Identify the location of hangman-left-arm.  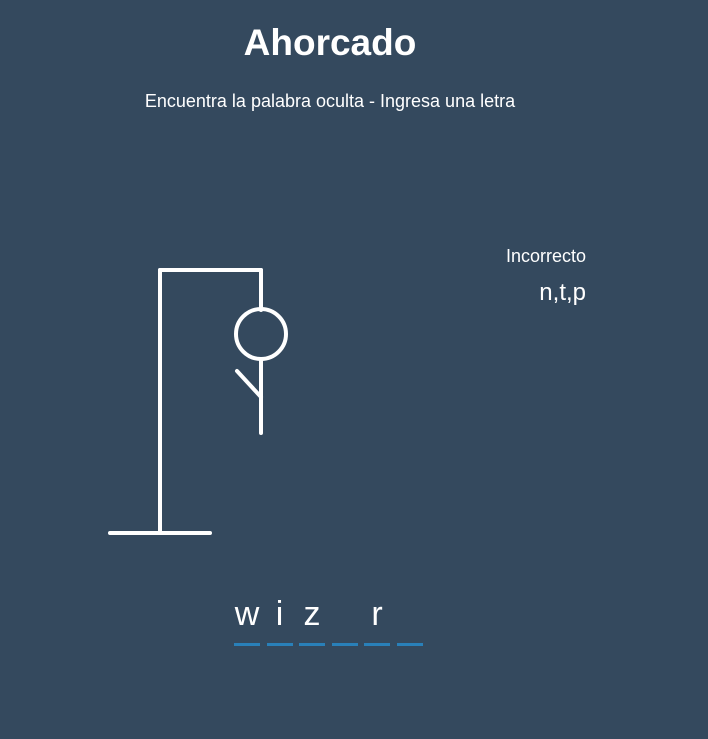
(249, 384).